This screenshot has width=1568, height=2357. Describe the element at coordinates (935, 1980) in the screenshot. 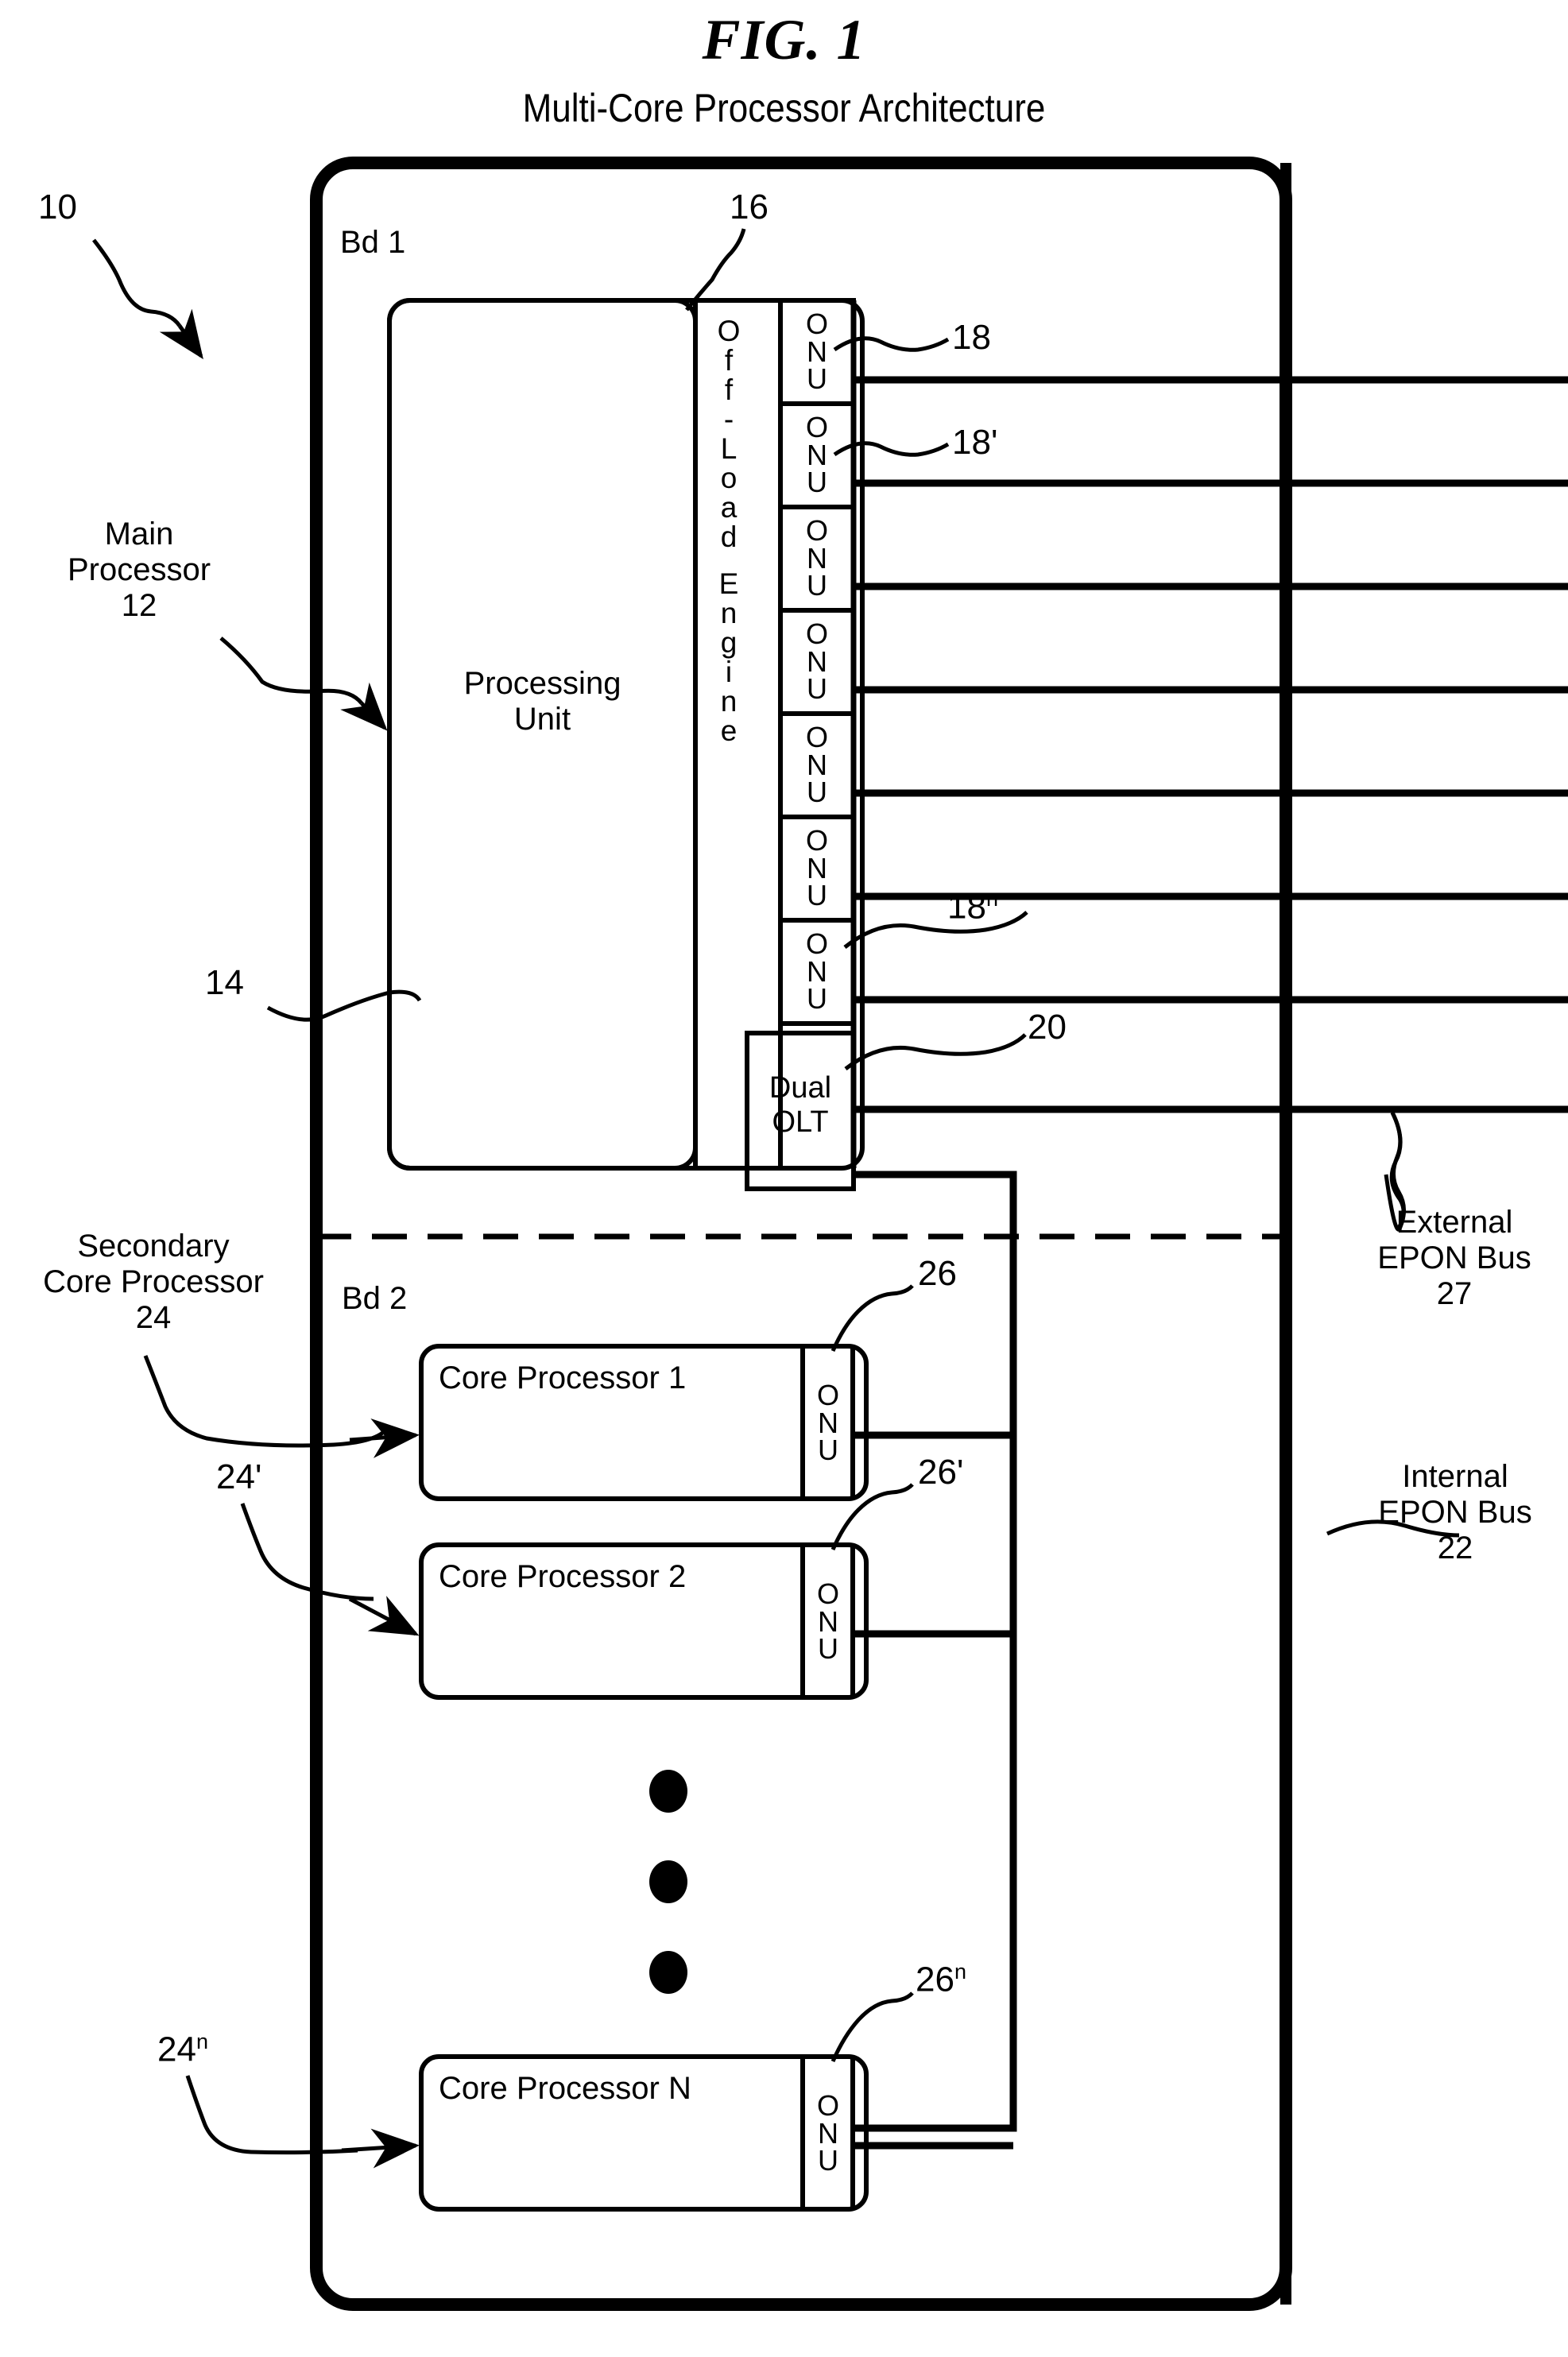

I see `ref-26-n-base: 26` at that location.